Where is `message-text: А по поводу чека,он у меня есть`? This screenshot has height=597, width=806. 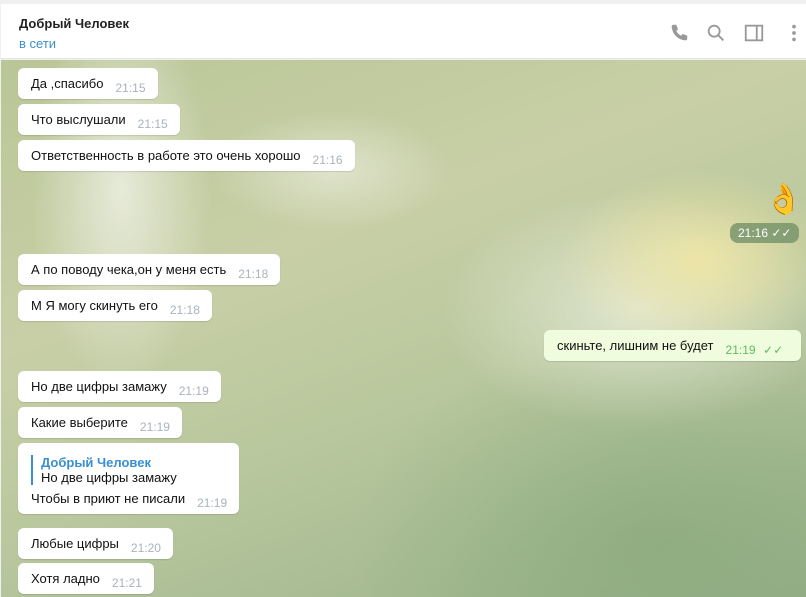
message-text: А по поводу чека,он у меня есть is located at coordinates (129, 269).